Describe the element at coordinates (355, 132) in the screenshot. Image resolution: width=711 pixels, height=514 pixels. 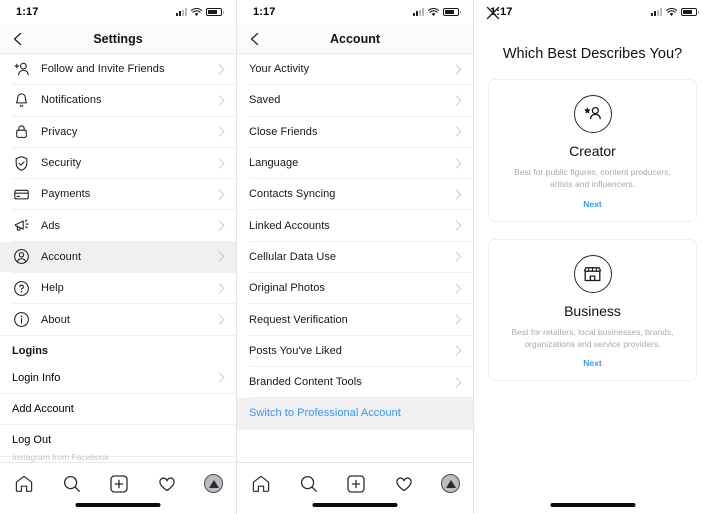
I see `account-list-item: Close Friends` at that location.